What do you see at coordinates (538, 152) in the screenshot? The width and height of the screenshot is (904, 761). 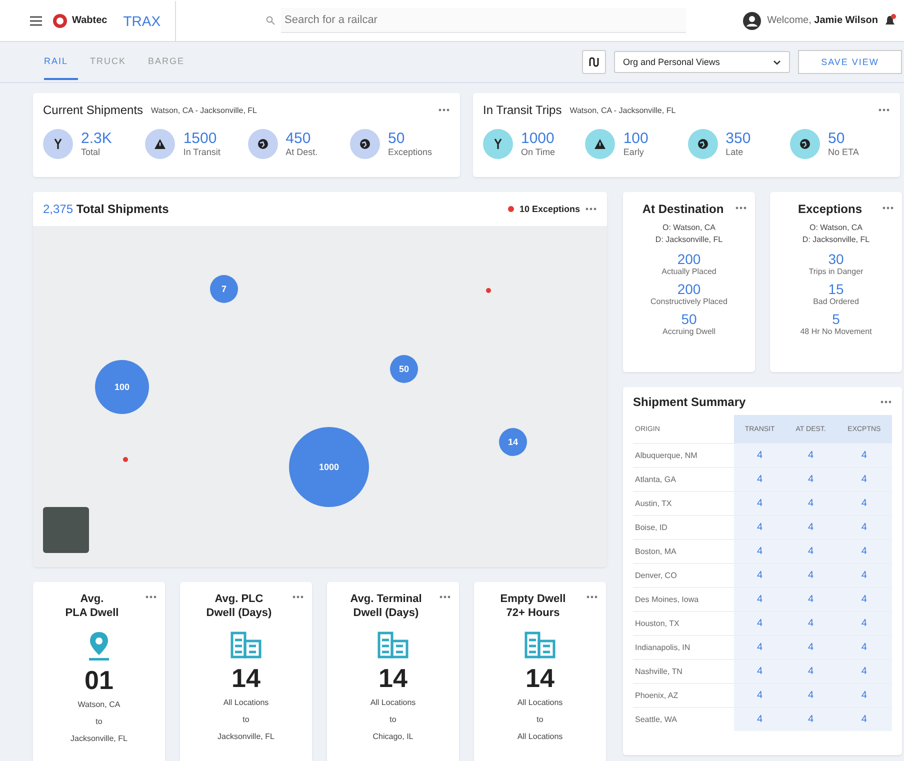 I see `stat-label: On Time` at bounding box center [538, 152].